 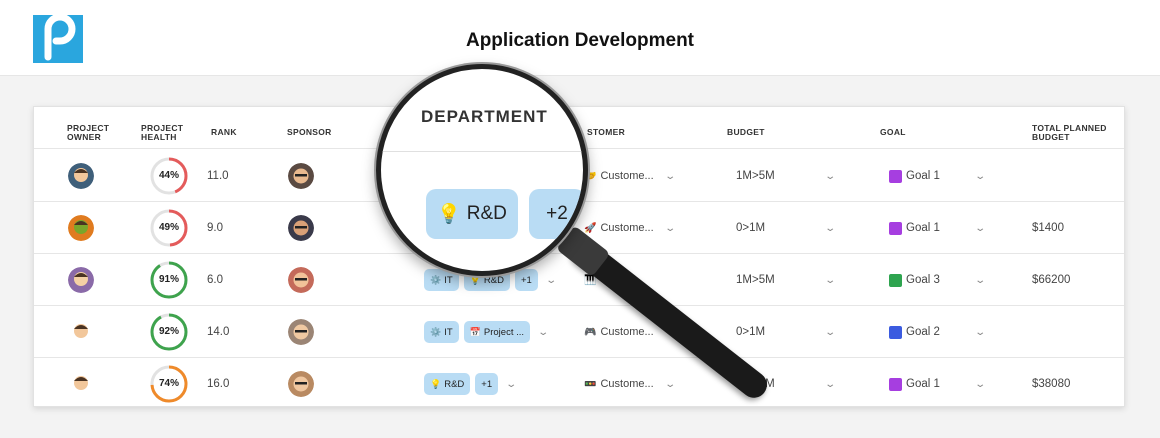 I want to click on col-rank: Rank, so click(x=224, y=132).